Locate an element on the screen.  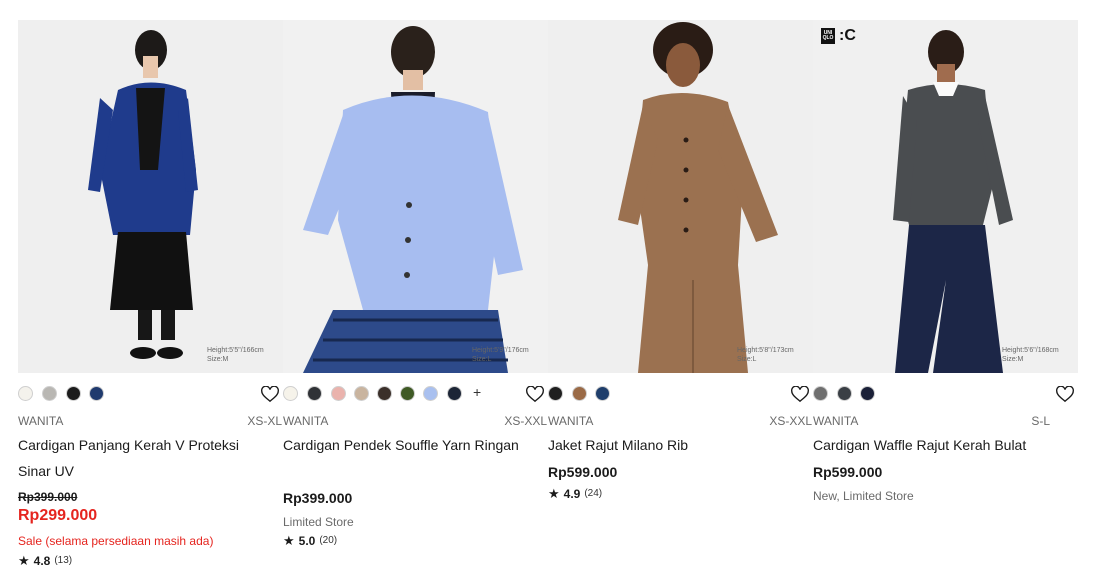
product-name: Cardigan Waffle Rajut Kerah Bulat is located at coordinates (938, 445).